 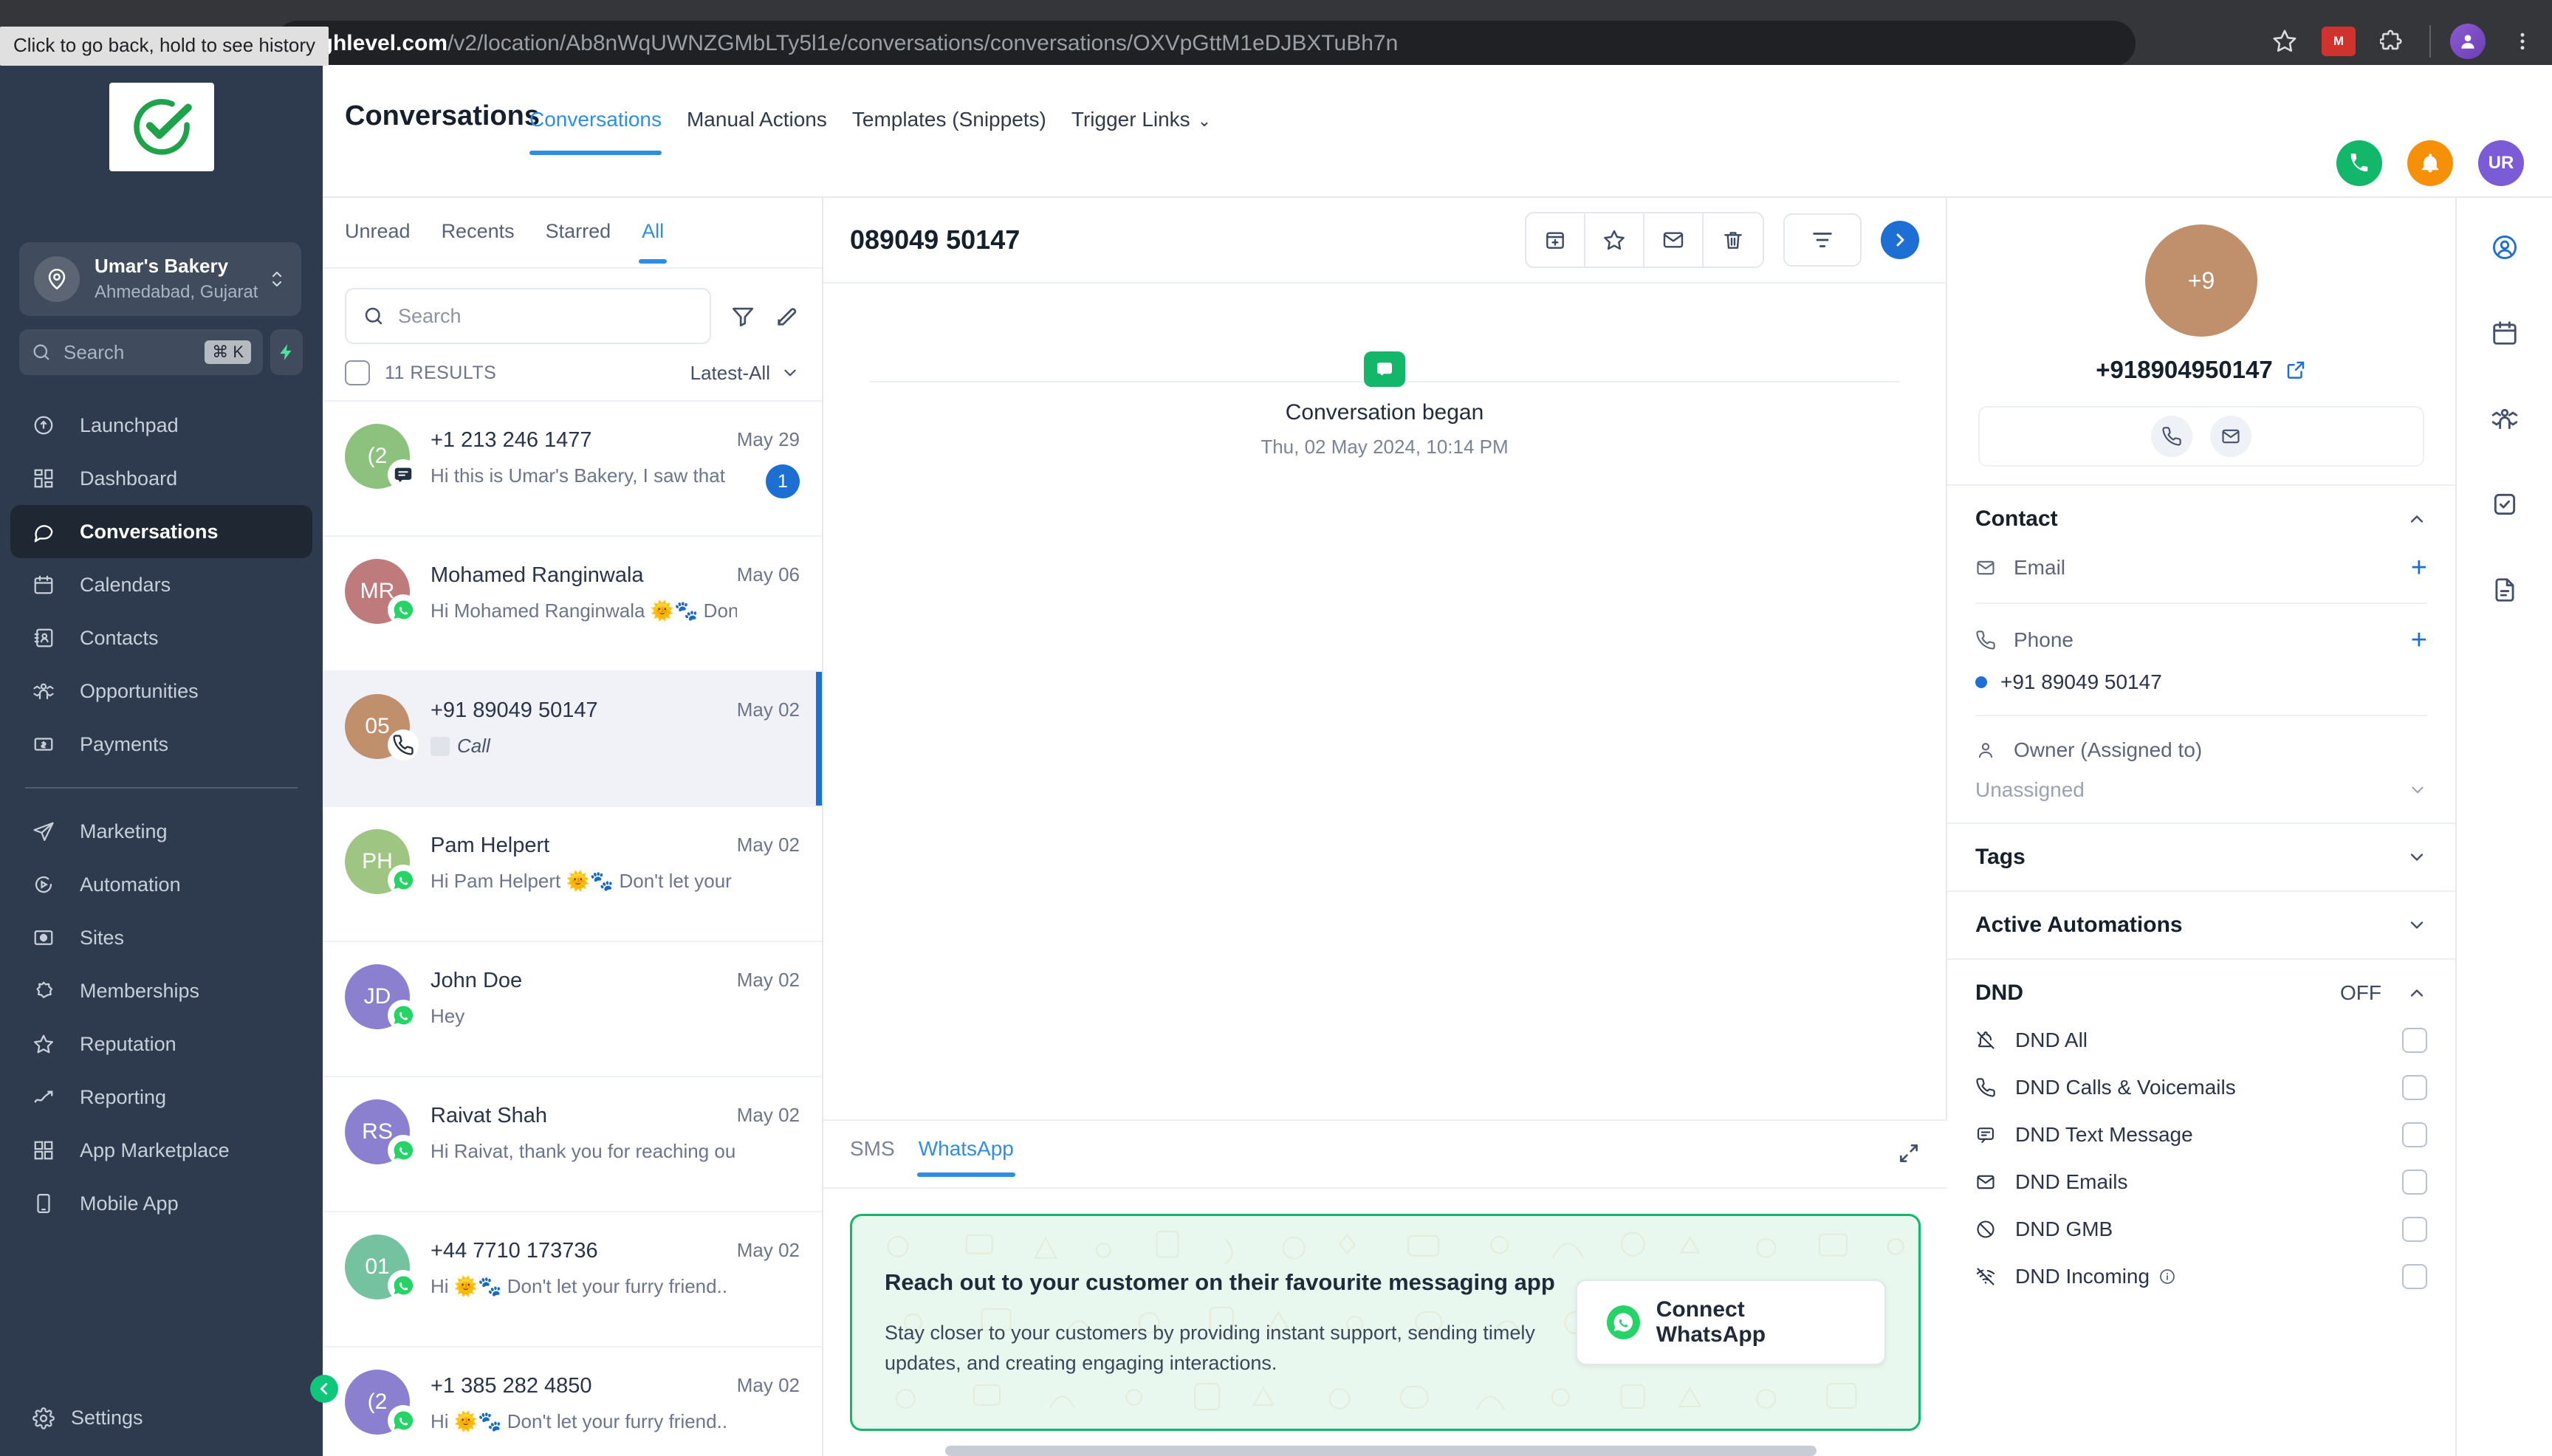 I want to click on tab-templates-snippets: Templates (Snippets), so click(x=949, y=131).